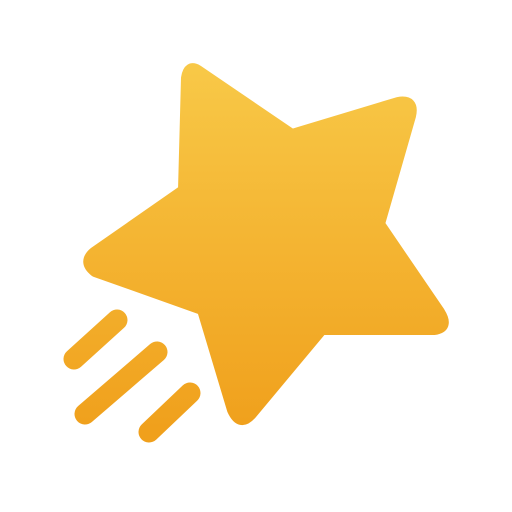 The width and height of the screenshot is (512, 512). What do you see at coordinates (95, 339) in the screenshot?
I see `motion-streak-top` at bounding box center [95, 339].